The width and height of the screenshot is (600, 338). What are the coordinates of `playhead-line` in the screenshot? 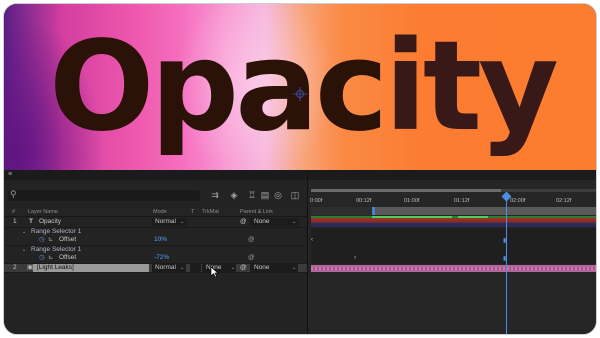 It's located at (506, 264).